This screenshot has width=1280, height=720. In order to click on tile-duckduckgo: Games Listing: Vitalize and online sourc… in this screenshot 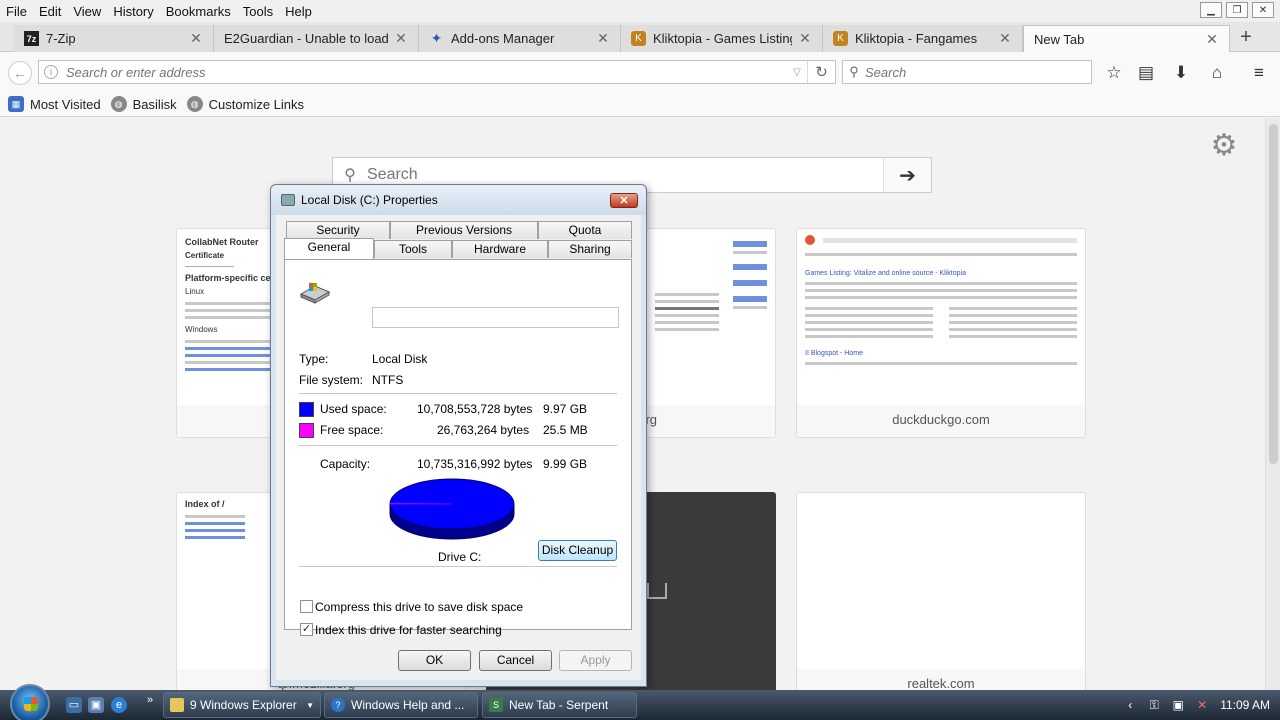, I will do `click(941, 333)`.